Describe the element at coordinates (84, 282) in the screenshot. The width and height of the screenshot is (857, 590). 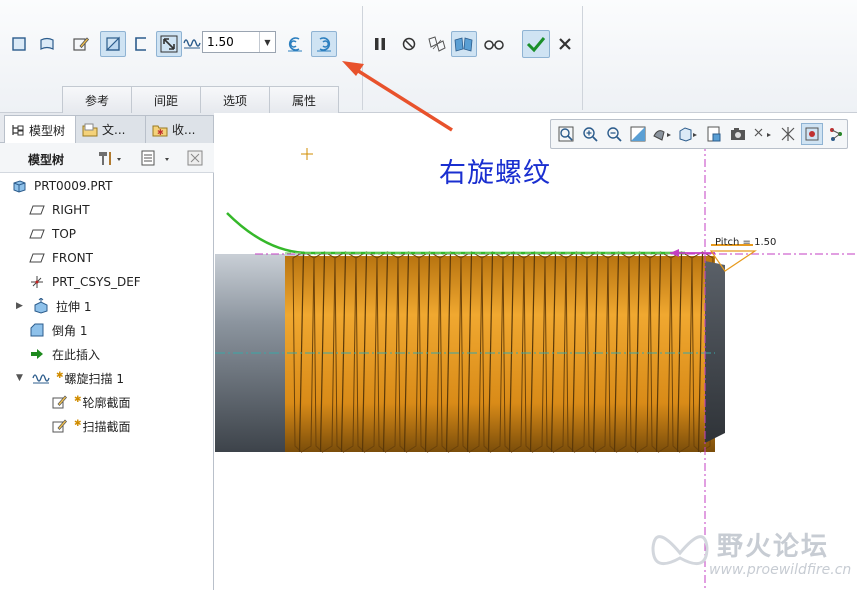
I see `tree-item-csys: PRT_CSYS_DEF` at that location.